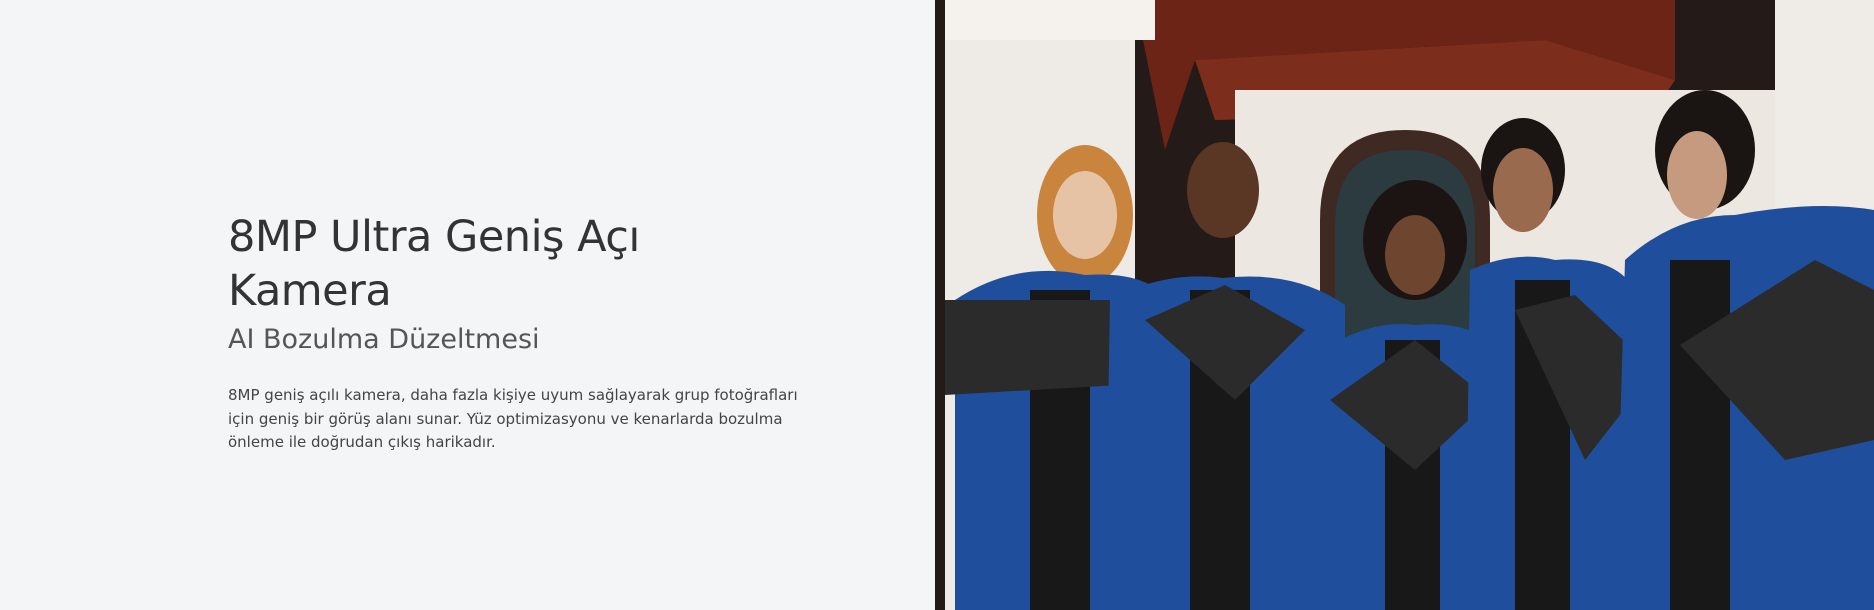  What do you see at coordinates (384, 339) in the screenshot?
I see `feature-subtitle: AI Bozulma Düzeltmesi` at bounding box center [384, 339].